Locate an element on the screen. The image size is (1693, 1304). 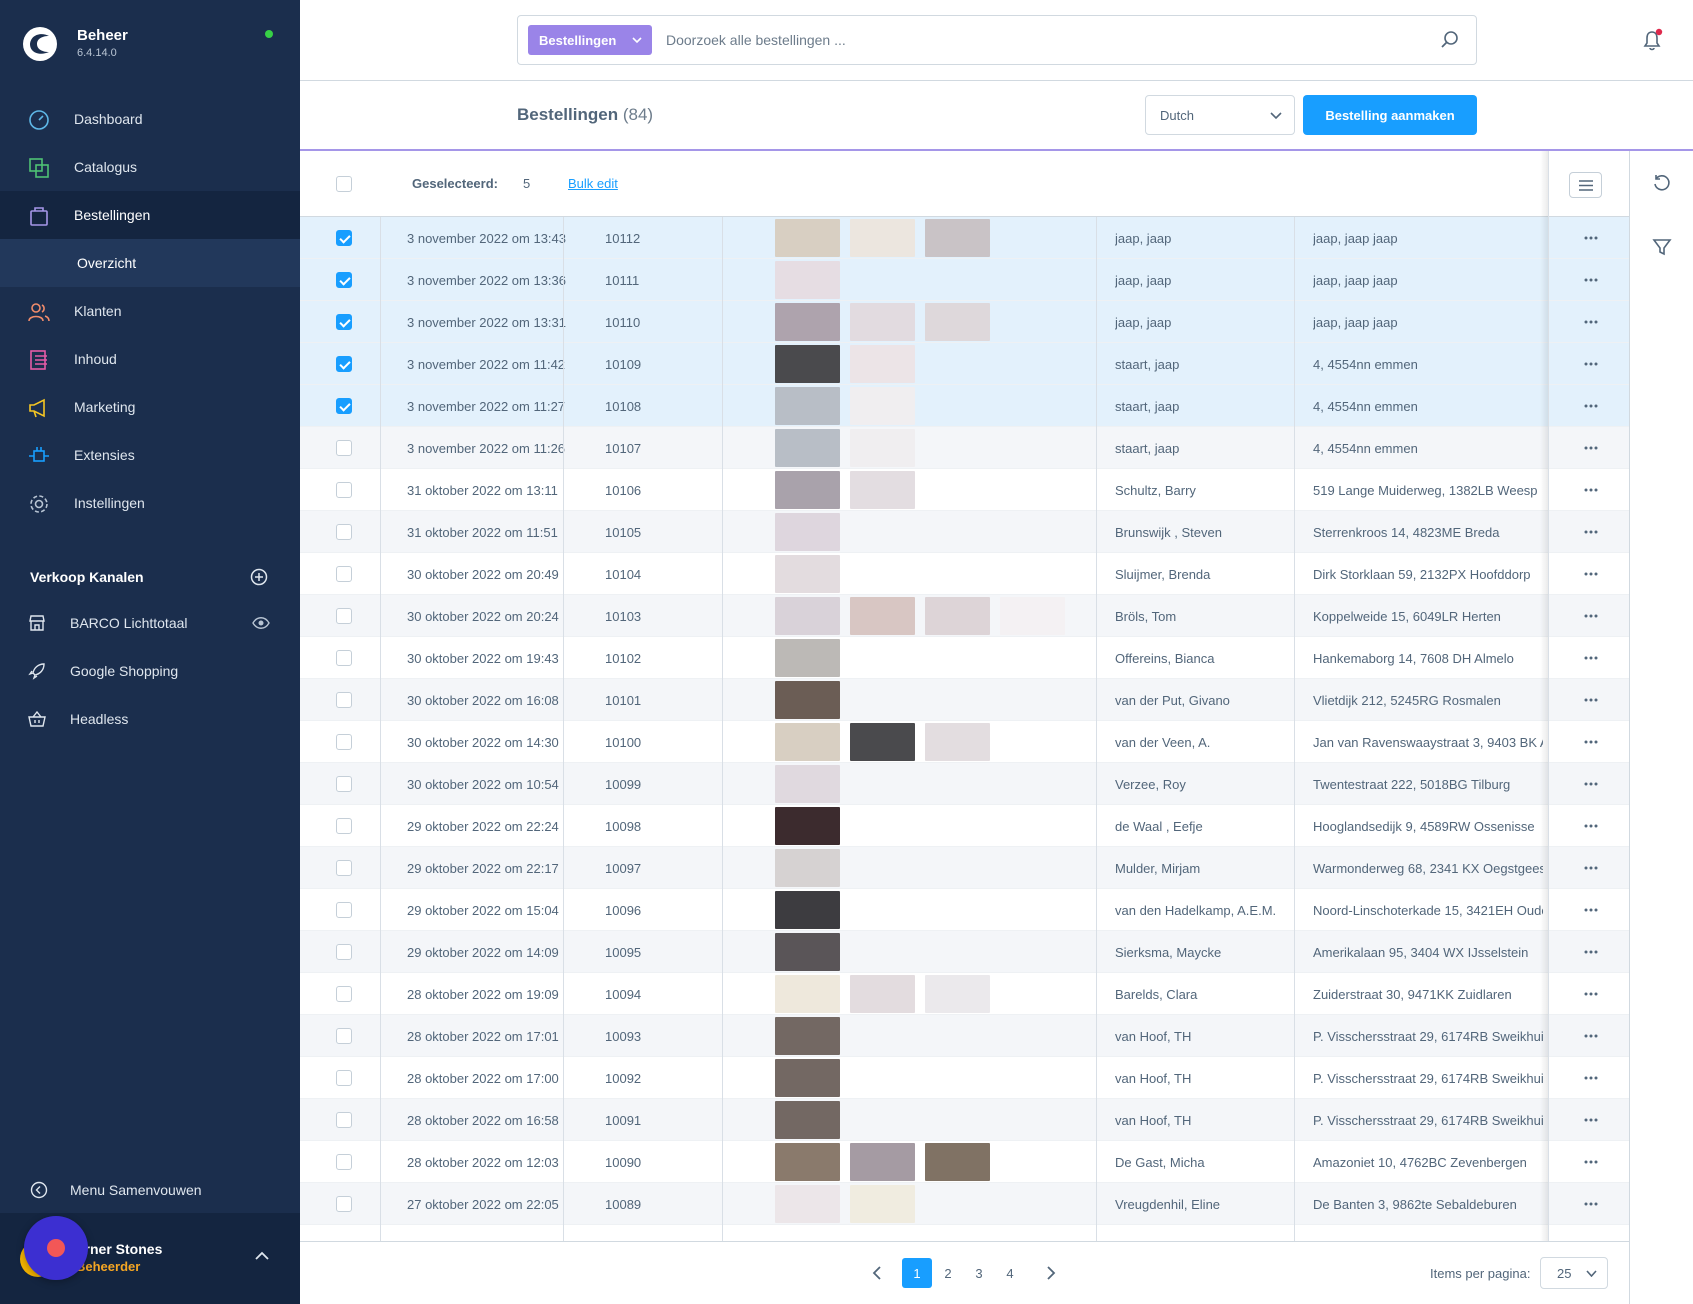
create-order-button: Bestelling aanmaken is located at coordinates (1390, 115).